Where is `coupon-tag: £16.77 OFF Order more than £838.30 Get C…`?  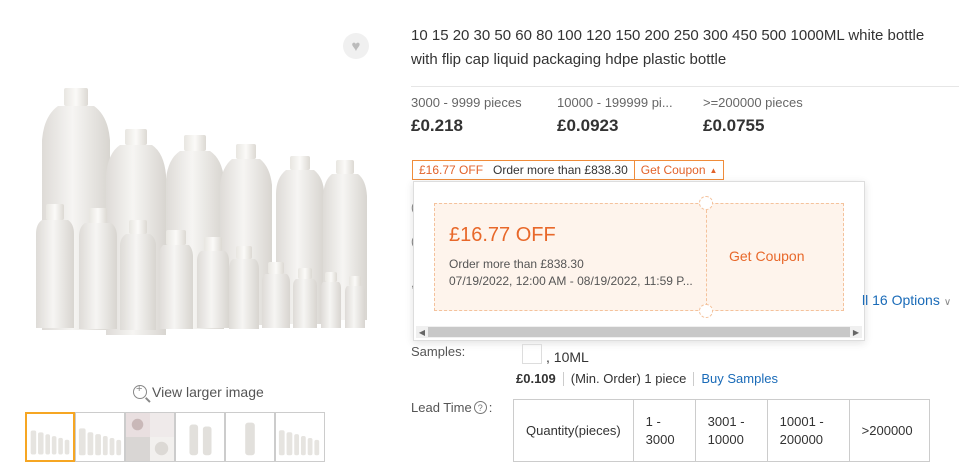 coupon-tag: £16.77 OFF Order more than £838.30 Get C… is located at coordinates (568, 170).